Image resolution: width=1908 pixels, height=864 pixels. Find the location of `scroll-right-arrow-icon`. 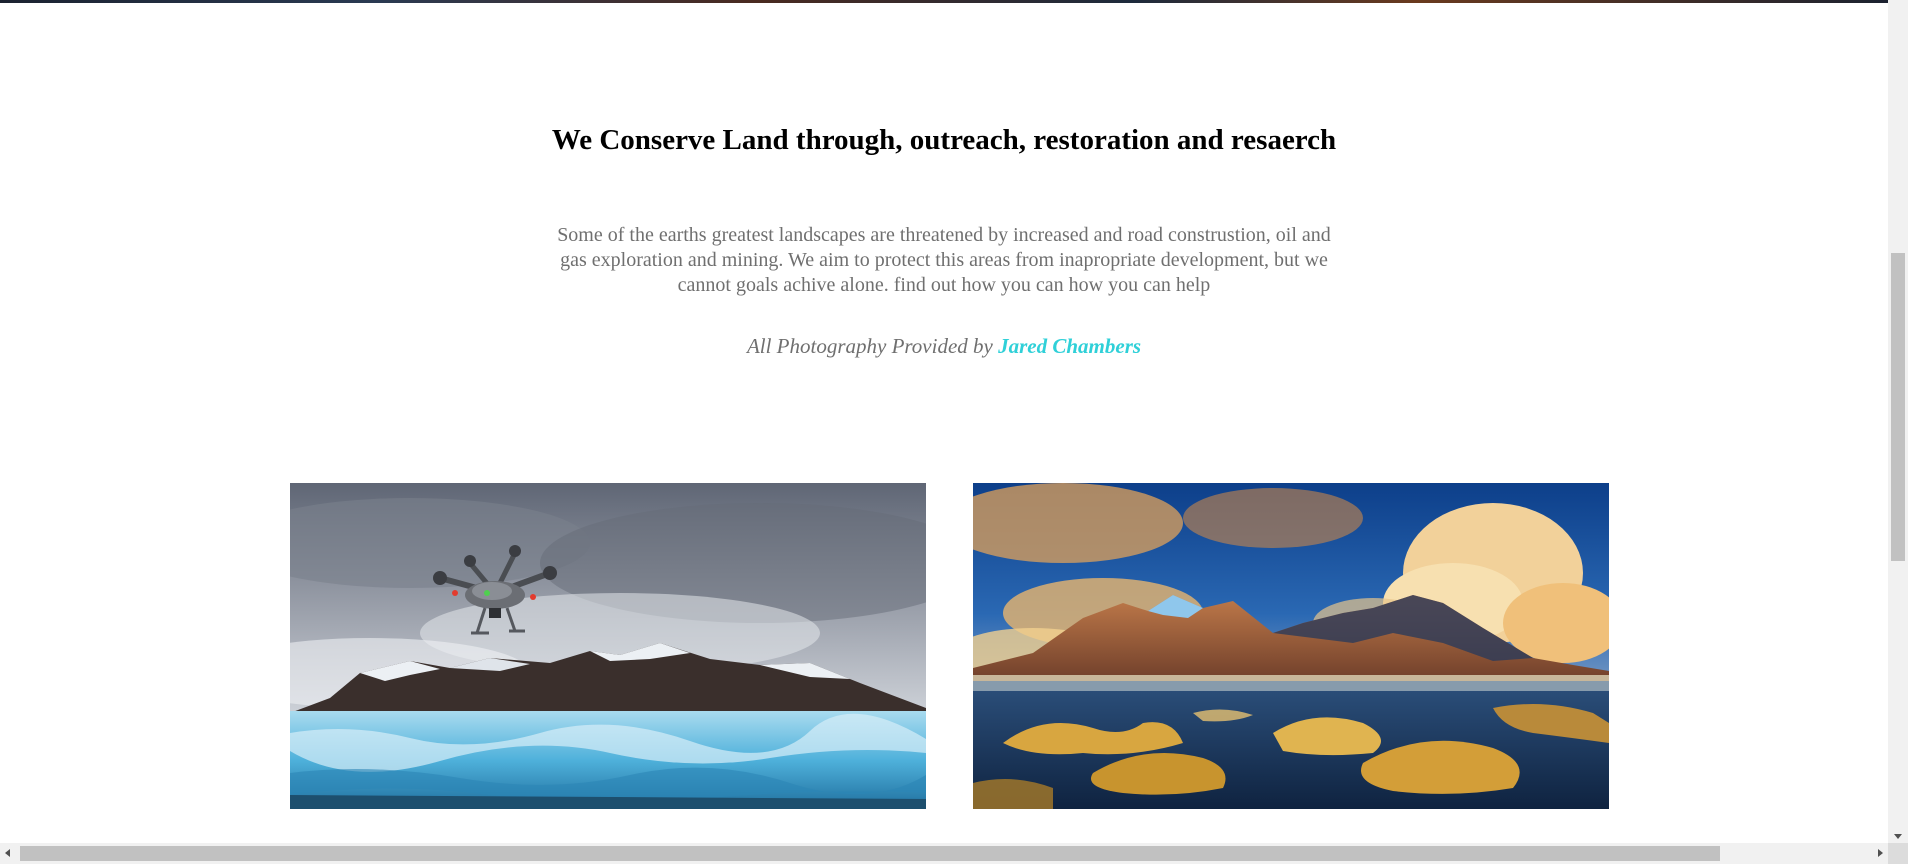

scroll-right-arrow-icon is located at coordinates (1880, 853).